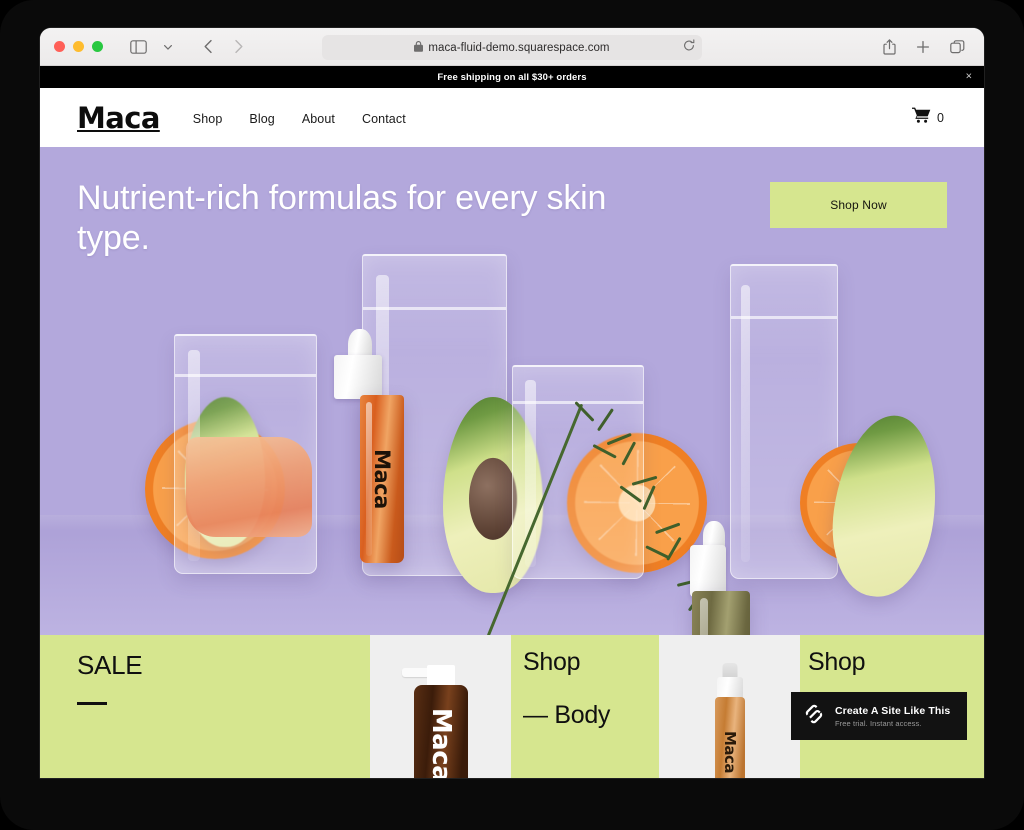 The image size is (1024, 830). Describe the element at coordinates (567, 715) in the screenshot. I see `shop-body-subtitle: — Body` at that location.